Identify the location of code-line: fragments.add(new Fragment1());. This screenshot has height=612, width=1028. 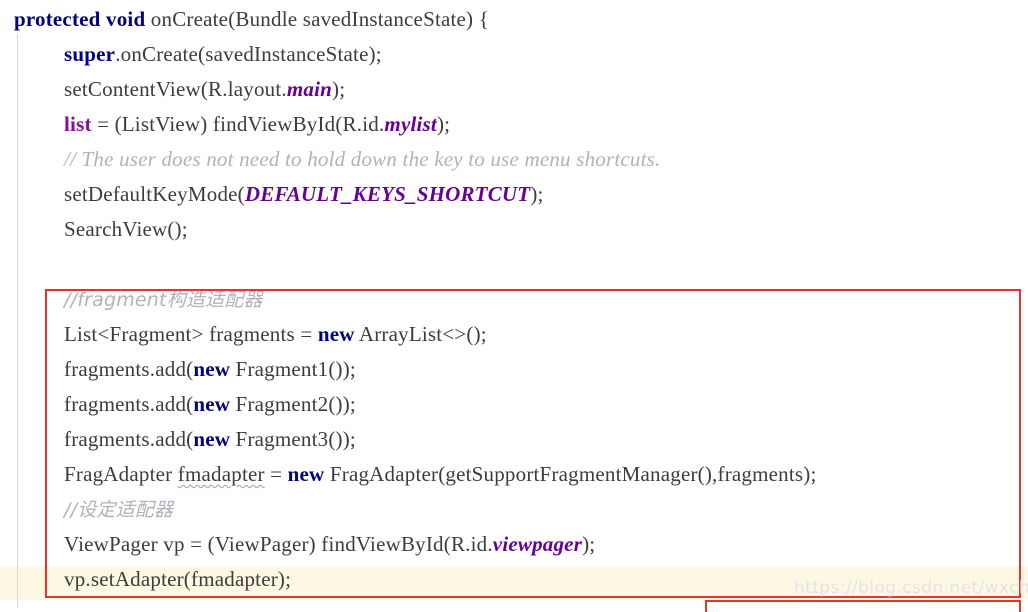
(514, 369).